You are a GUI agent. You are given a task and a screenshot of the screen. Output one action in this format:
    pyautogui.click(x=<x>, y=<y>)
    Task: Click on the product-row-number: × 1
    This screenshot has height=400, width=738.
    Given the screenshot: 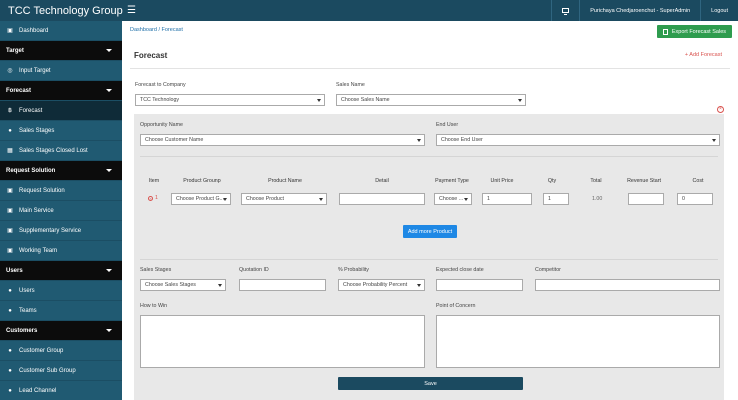 What is the action you would take?
    pyautogui.click(x=153, y=198)
    